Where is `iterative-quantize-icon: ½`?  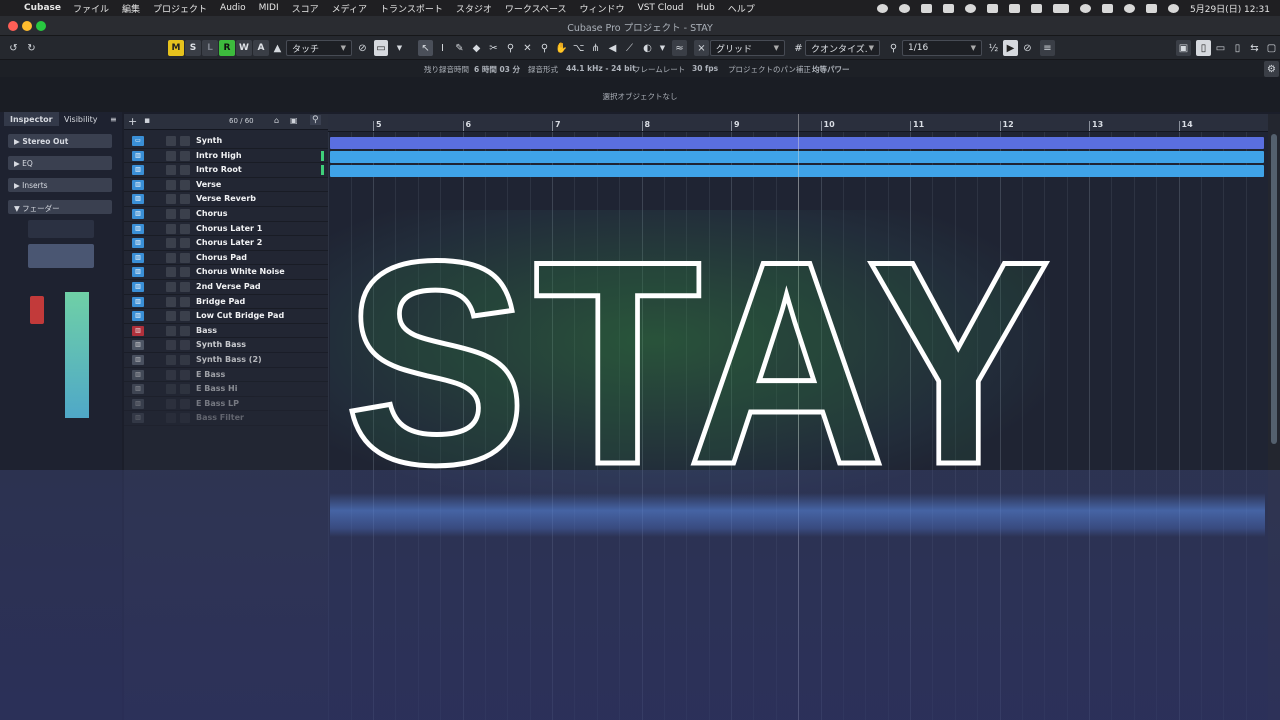
iterative-quantize-icon: ½ is located at coordinates (993, 48).